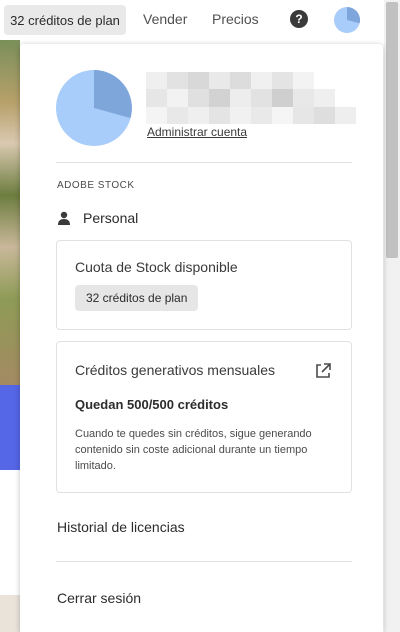  What do you see at coordinates (299, 19) in the screenshot?
I see `question-circle-icon: ?` at bounding box center [299, 19].